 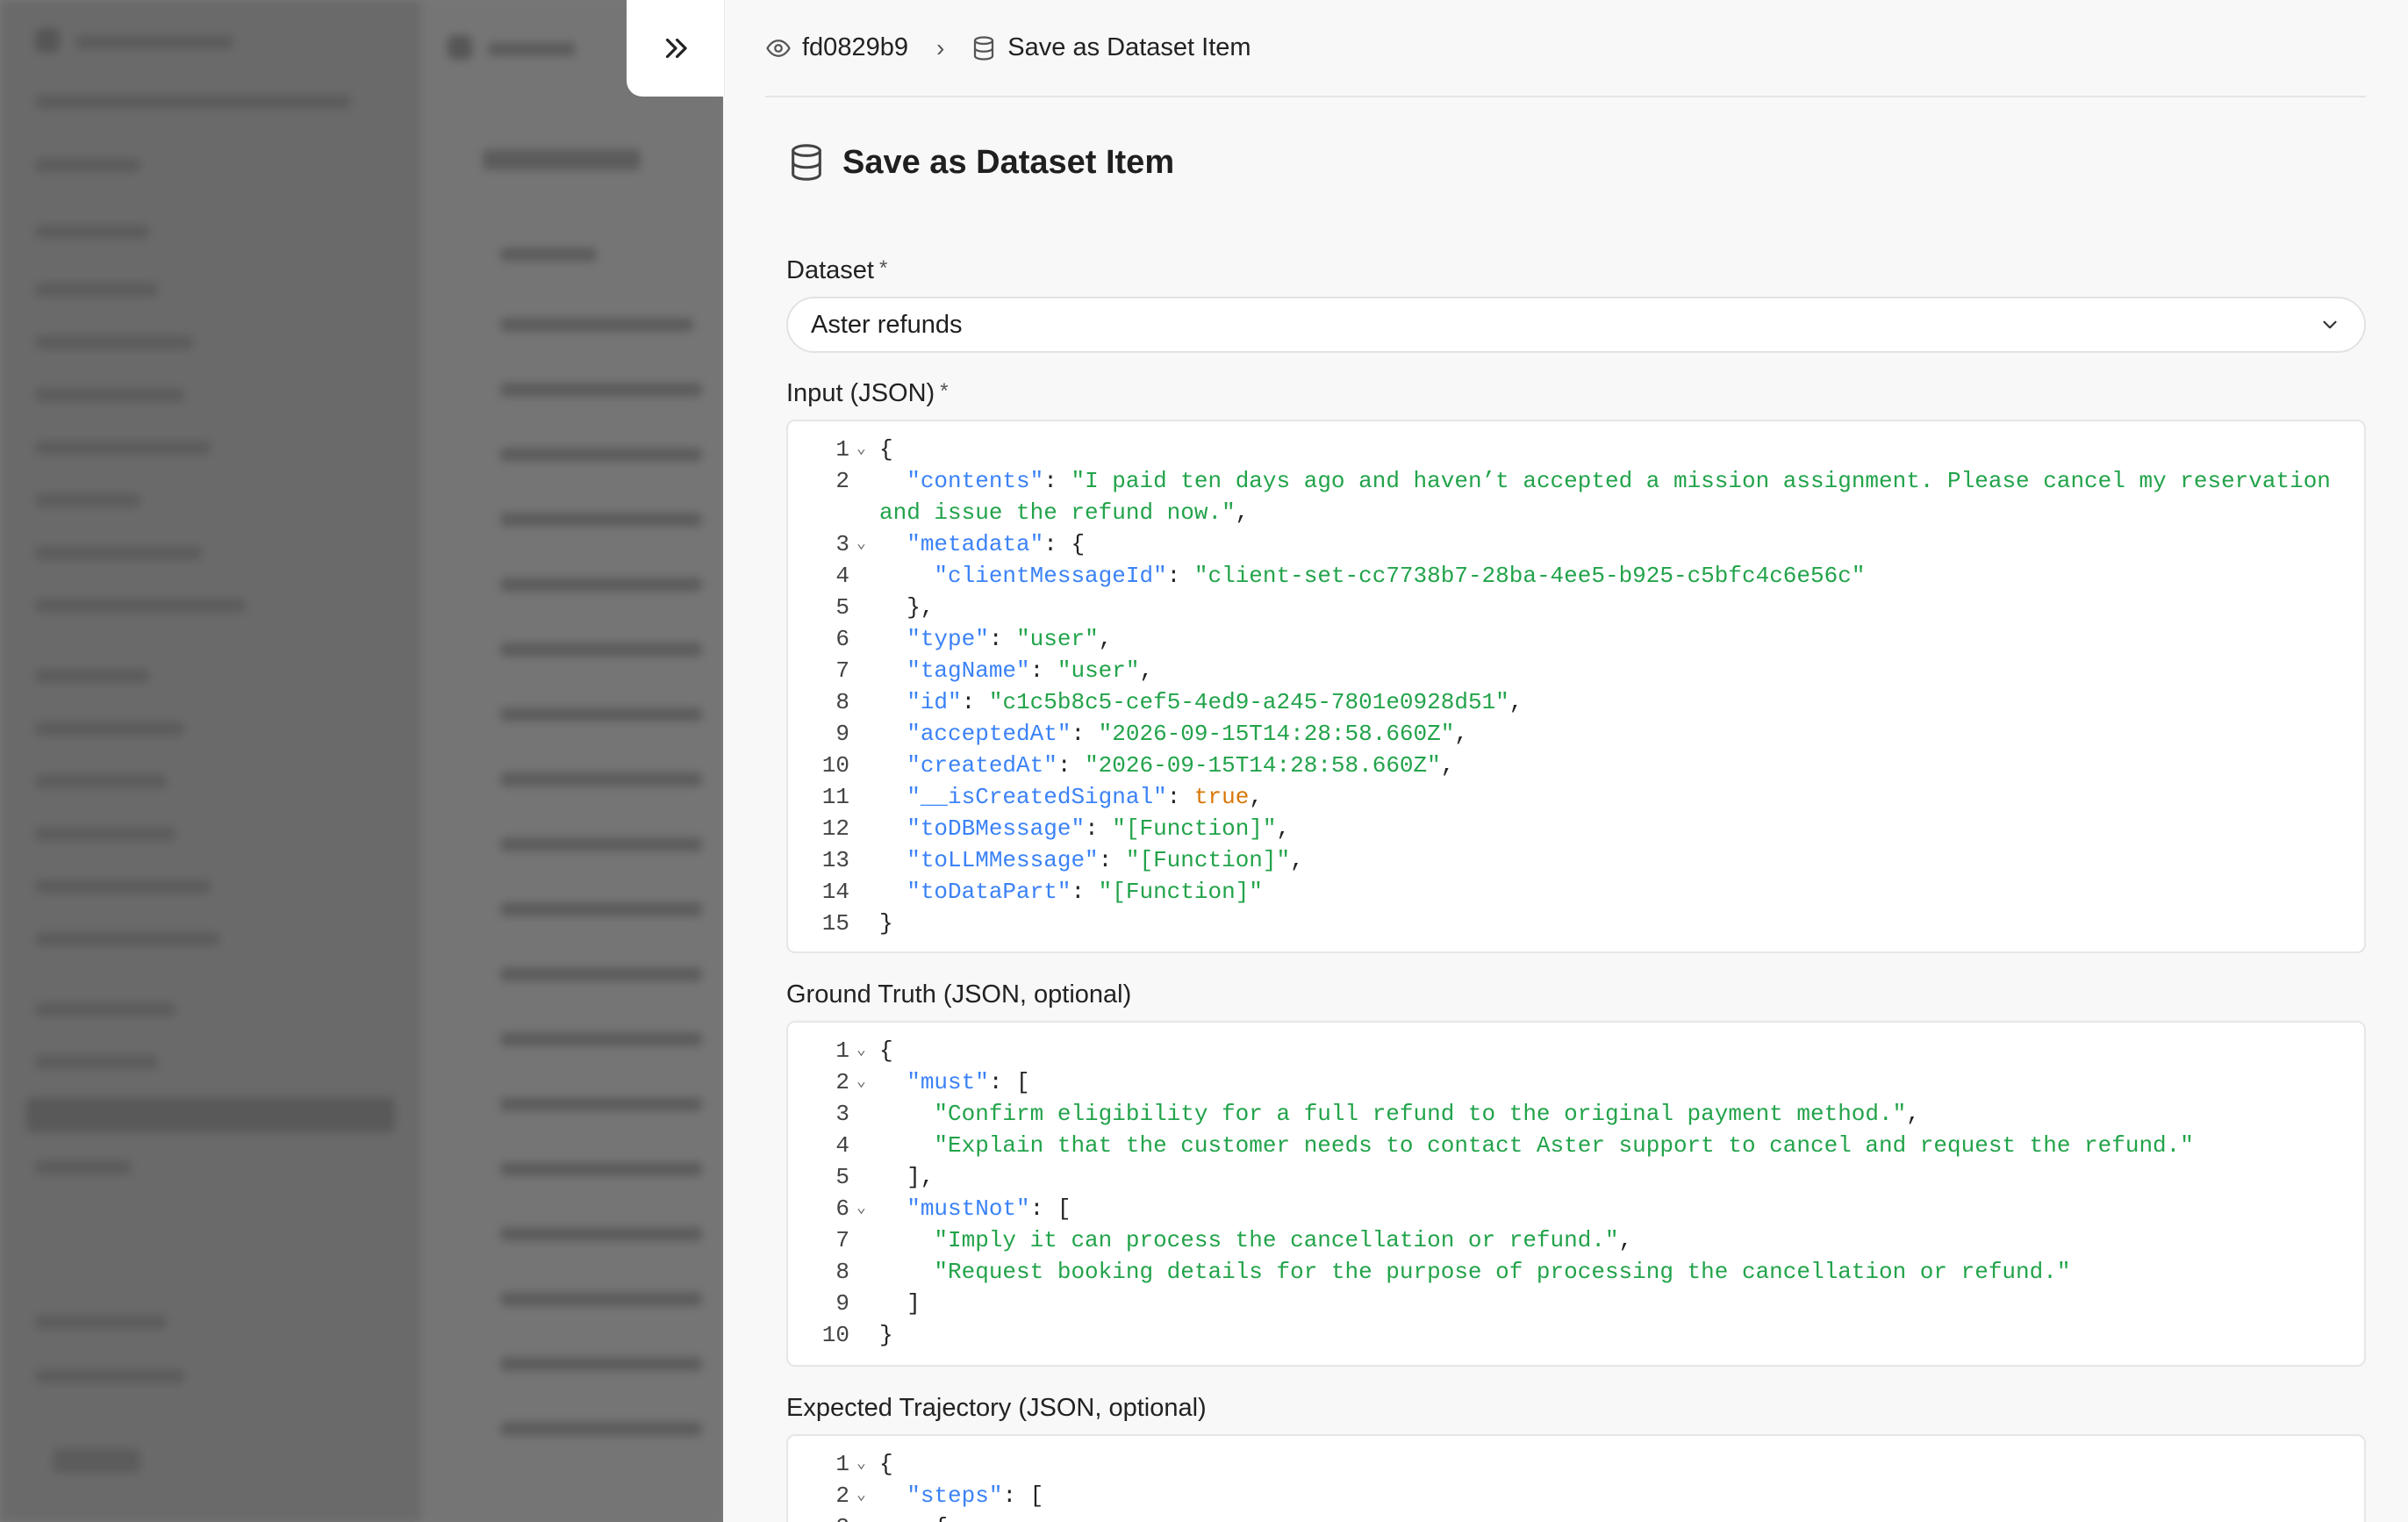 I want to click on line-number: 12, so click(x=835, y=828).